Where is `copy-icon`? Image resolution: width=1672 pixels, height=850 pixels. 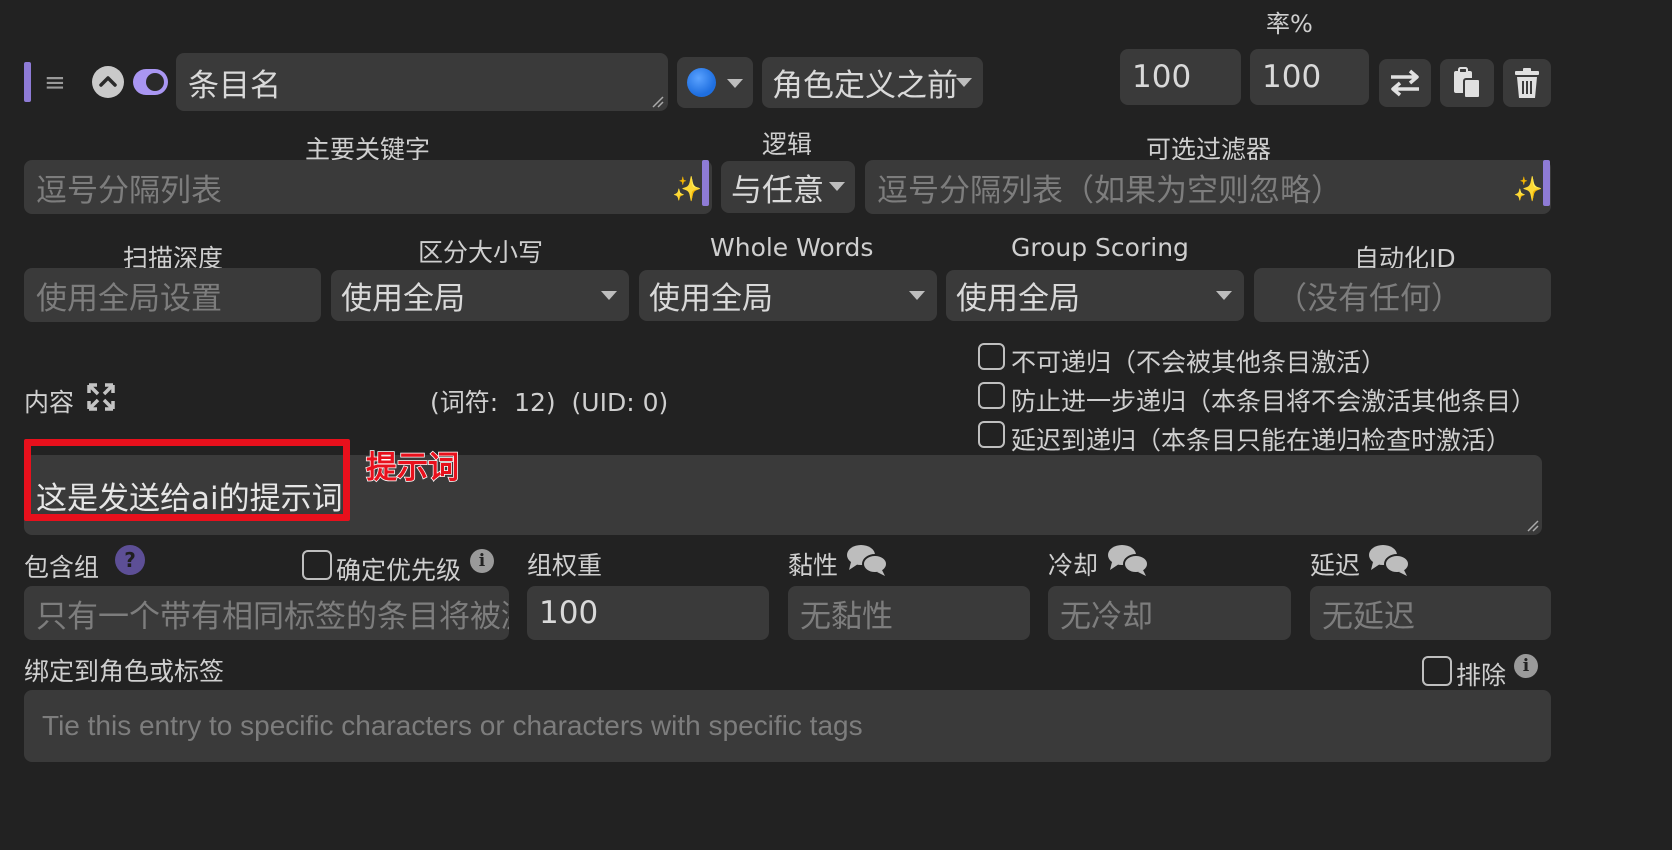
copy-icon is located at coordinates (1467, 83).